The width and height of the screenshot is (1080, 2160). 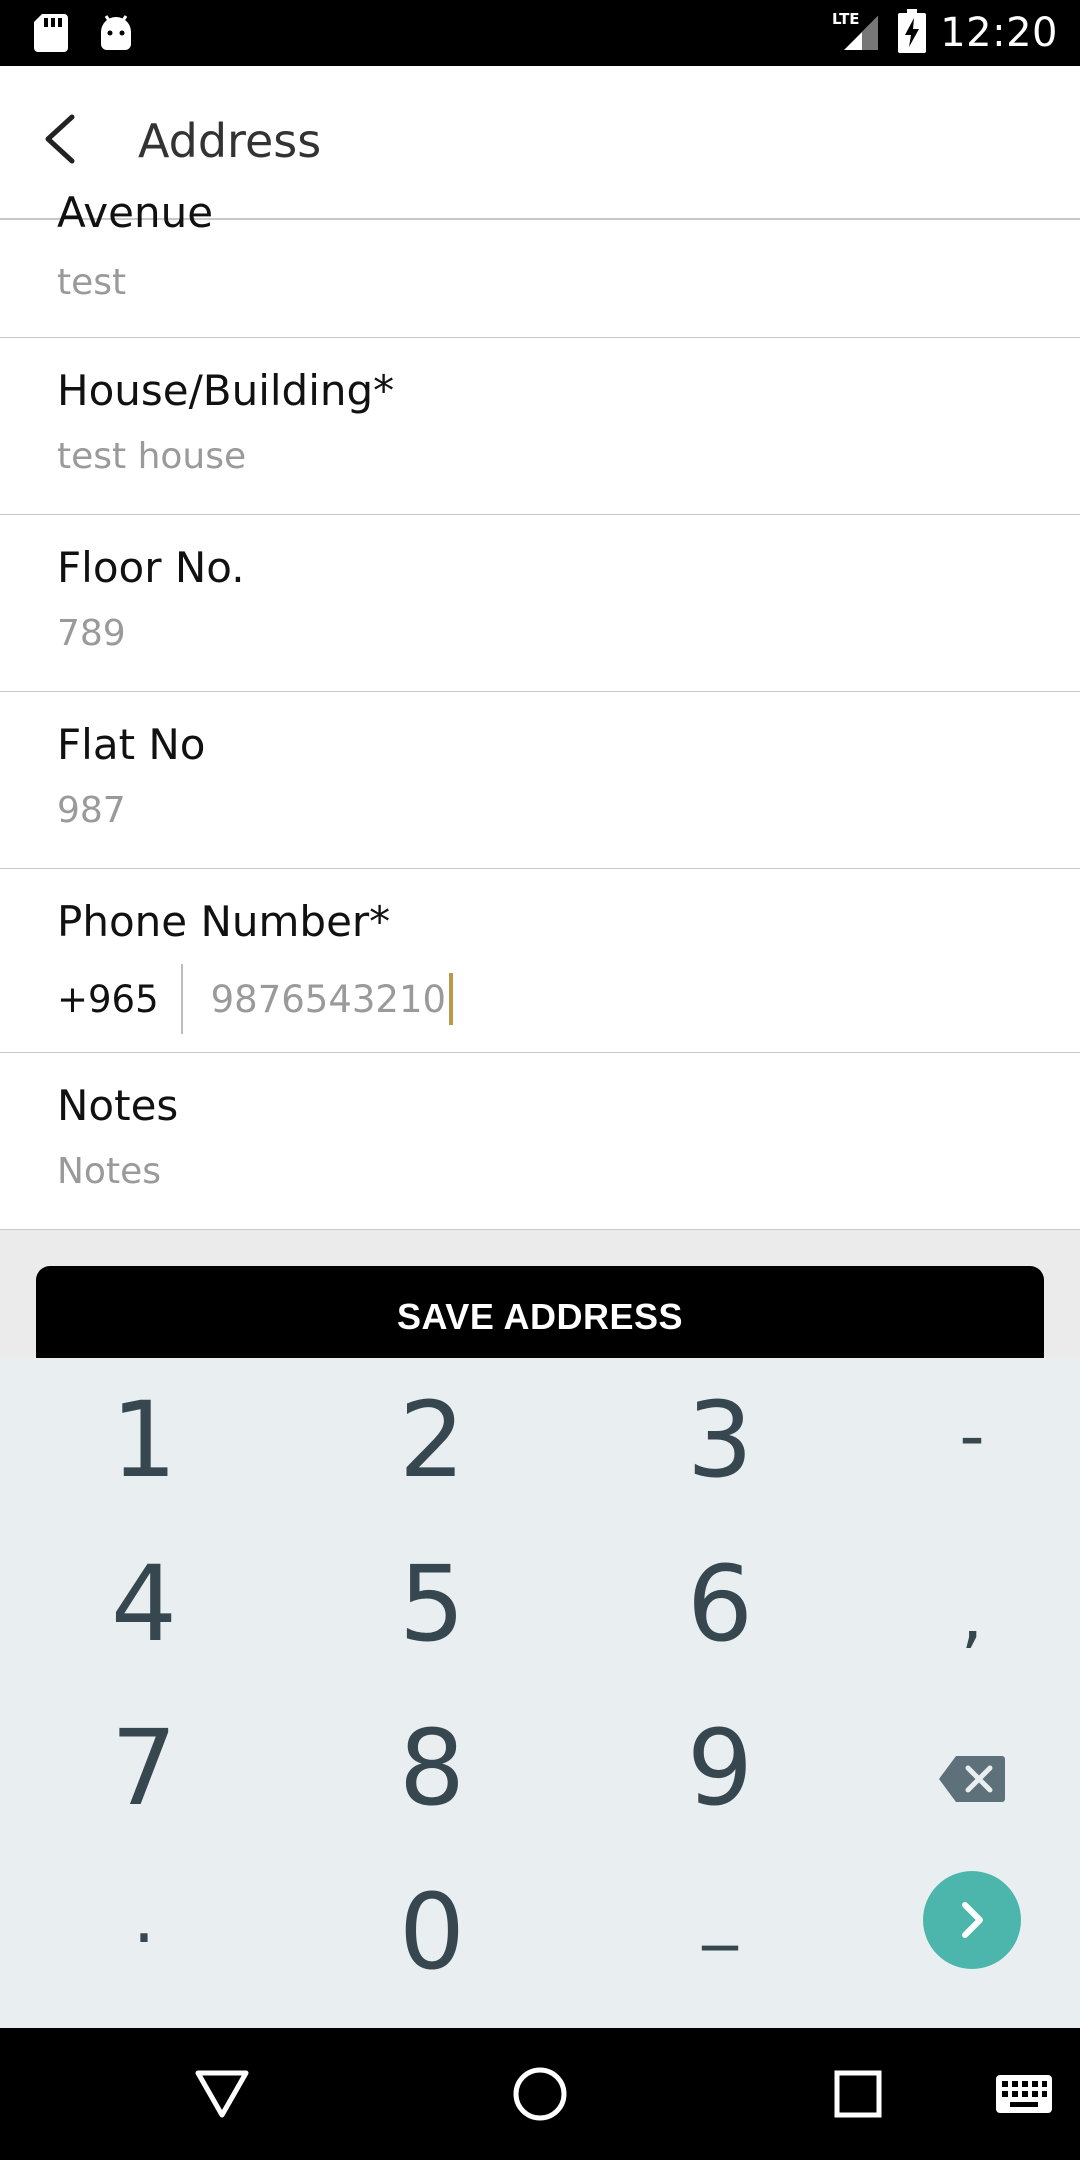 I want to click on backspace-key, so click(x=966, y=1768).